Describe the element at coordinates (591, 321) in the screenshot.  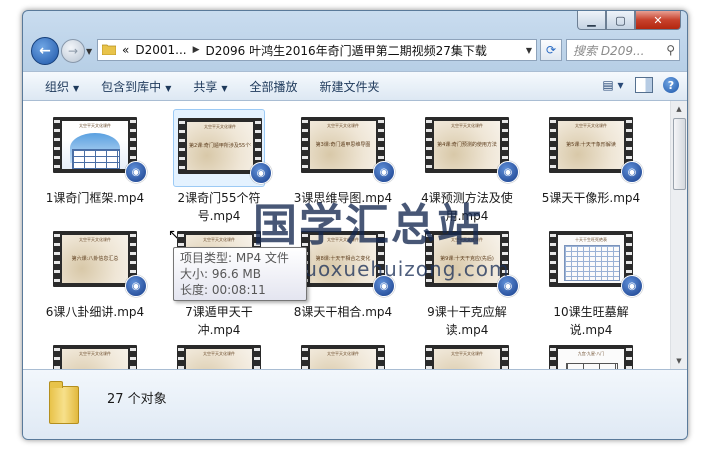
I see `file-name: 10课生旺墓解说.mp4` at that location.